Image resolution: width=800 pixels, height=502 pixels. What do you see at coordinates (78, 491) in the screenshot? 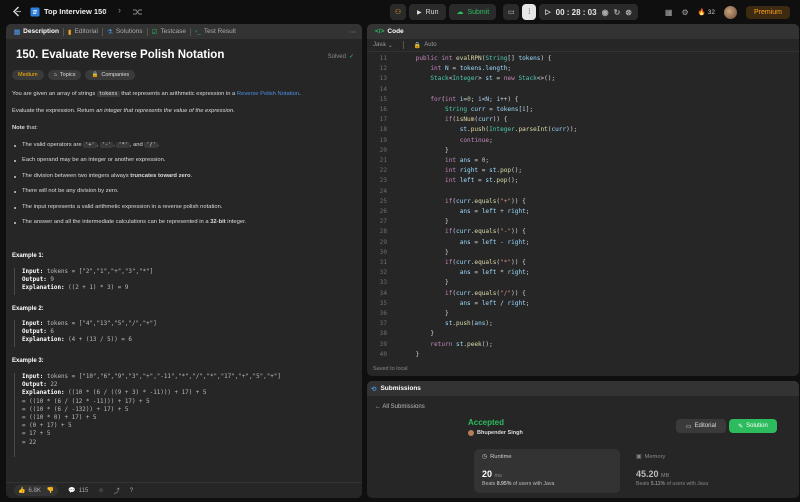
I see `comments-button: 💬 115` at bounding box center [78, 491].